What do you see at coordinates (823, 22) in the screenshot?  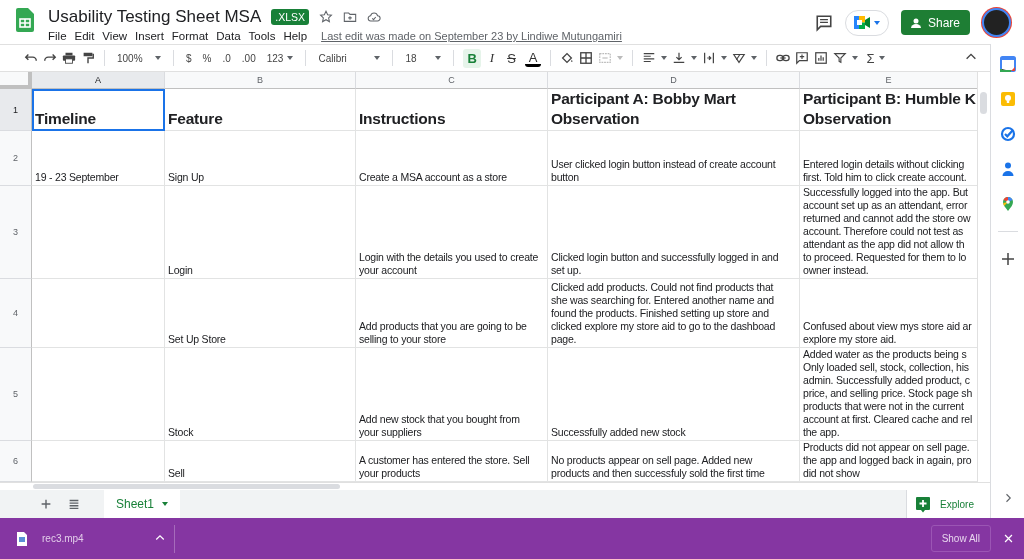 I see `comment-icon` at bounding box center [823, 22].